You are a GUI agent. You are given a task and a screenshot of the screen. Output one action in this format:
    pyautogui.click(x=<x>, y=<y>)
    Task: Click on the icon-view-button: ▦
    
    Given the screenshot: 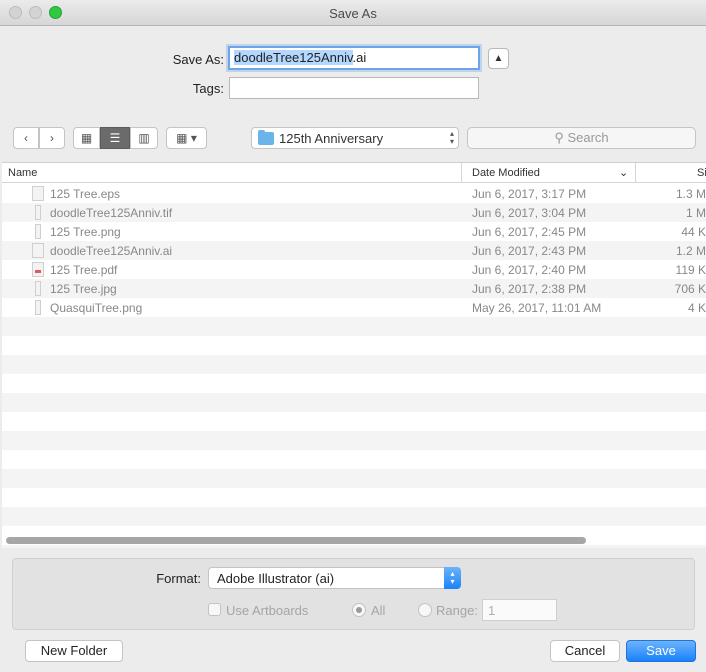 What is the action you would take?
    pyautogui.click(x=86, y=138)
    